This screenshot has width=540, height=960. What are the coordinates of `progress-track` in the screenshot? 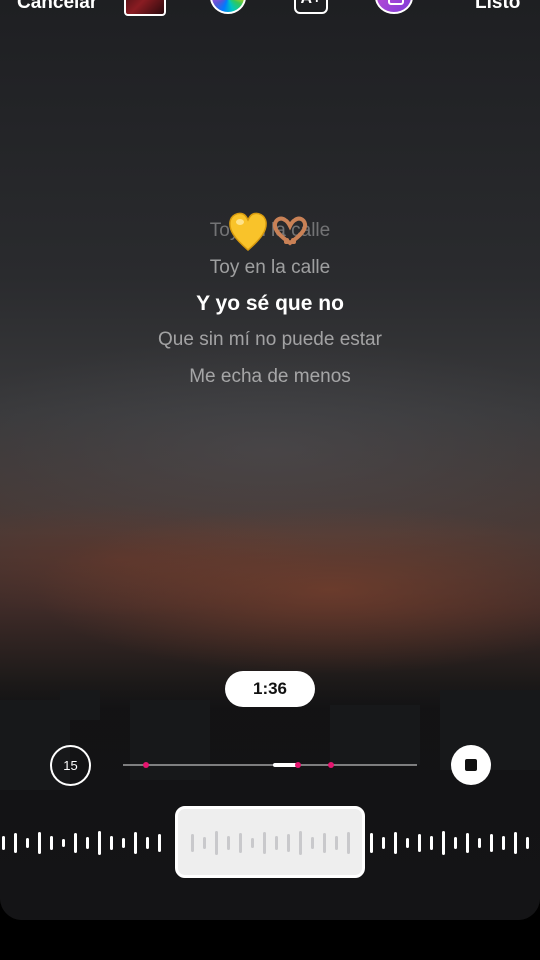 It's located at (270, 765).